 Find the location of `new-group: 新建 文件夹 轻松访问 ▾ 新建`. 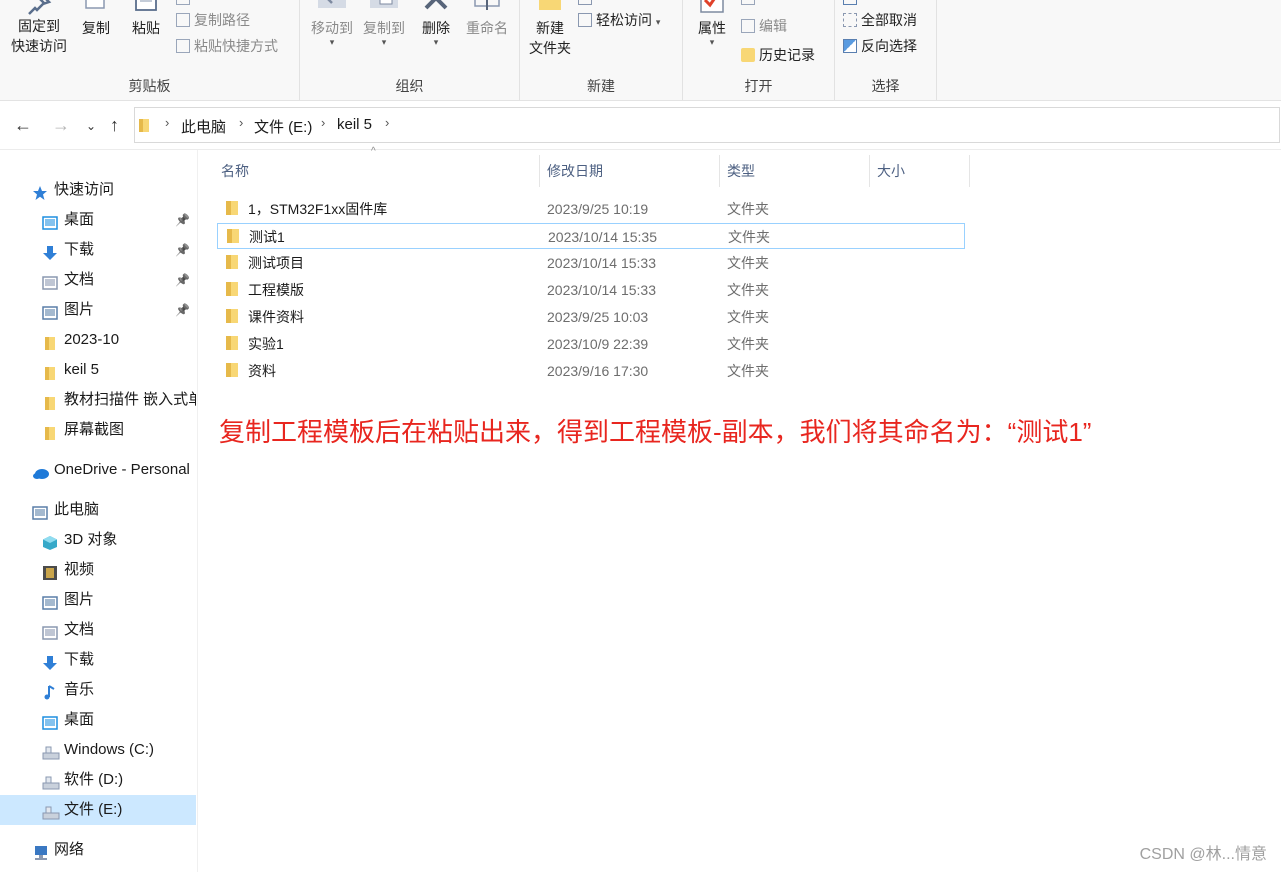

new-group: 新建 文件夹 轻松访问 ▾ 新建 is located at coordinates (601, 50).